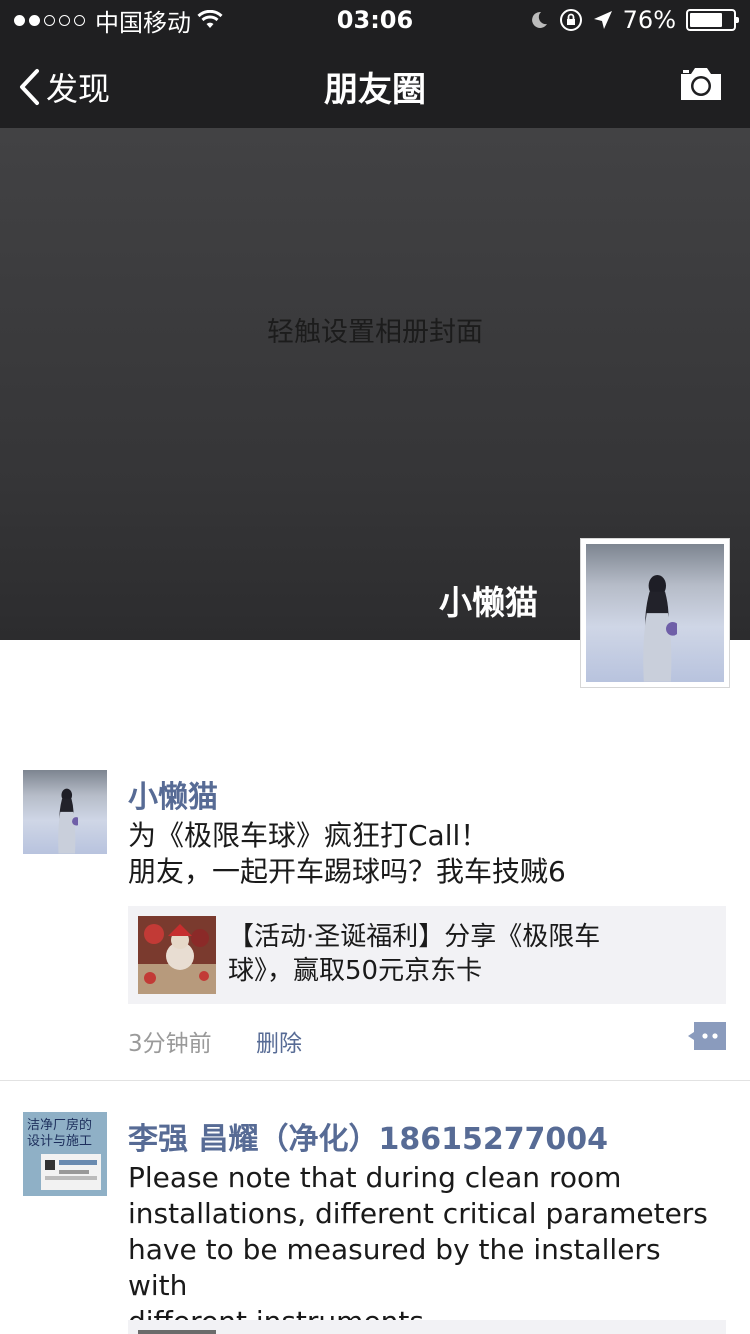  What do you see at coordinates (355, 971) in the screenshot?
I see `link-title-line: 球》，赢取50元京东卡` at bounding box center [355, 971].